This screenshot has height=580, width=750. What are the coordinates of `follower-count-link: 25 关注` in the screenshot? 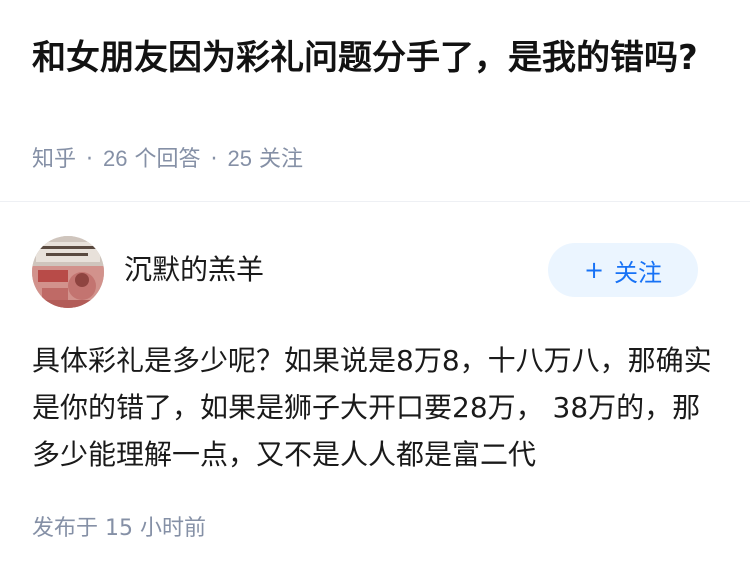 It's located at (265, 159).